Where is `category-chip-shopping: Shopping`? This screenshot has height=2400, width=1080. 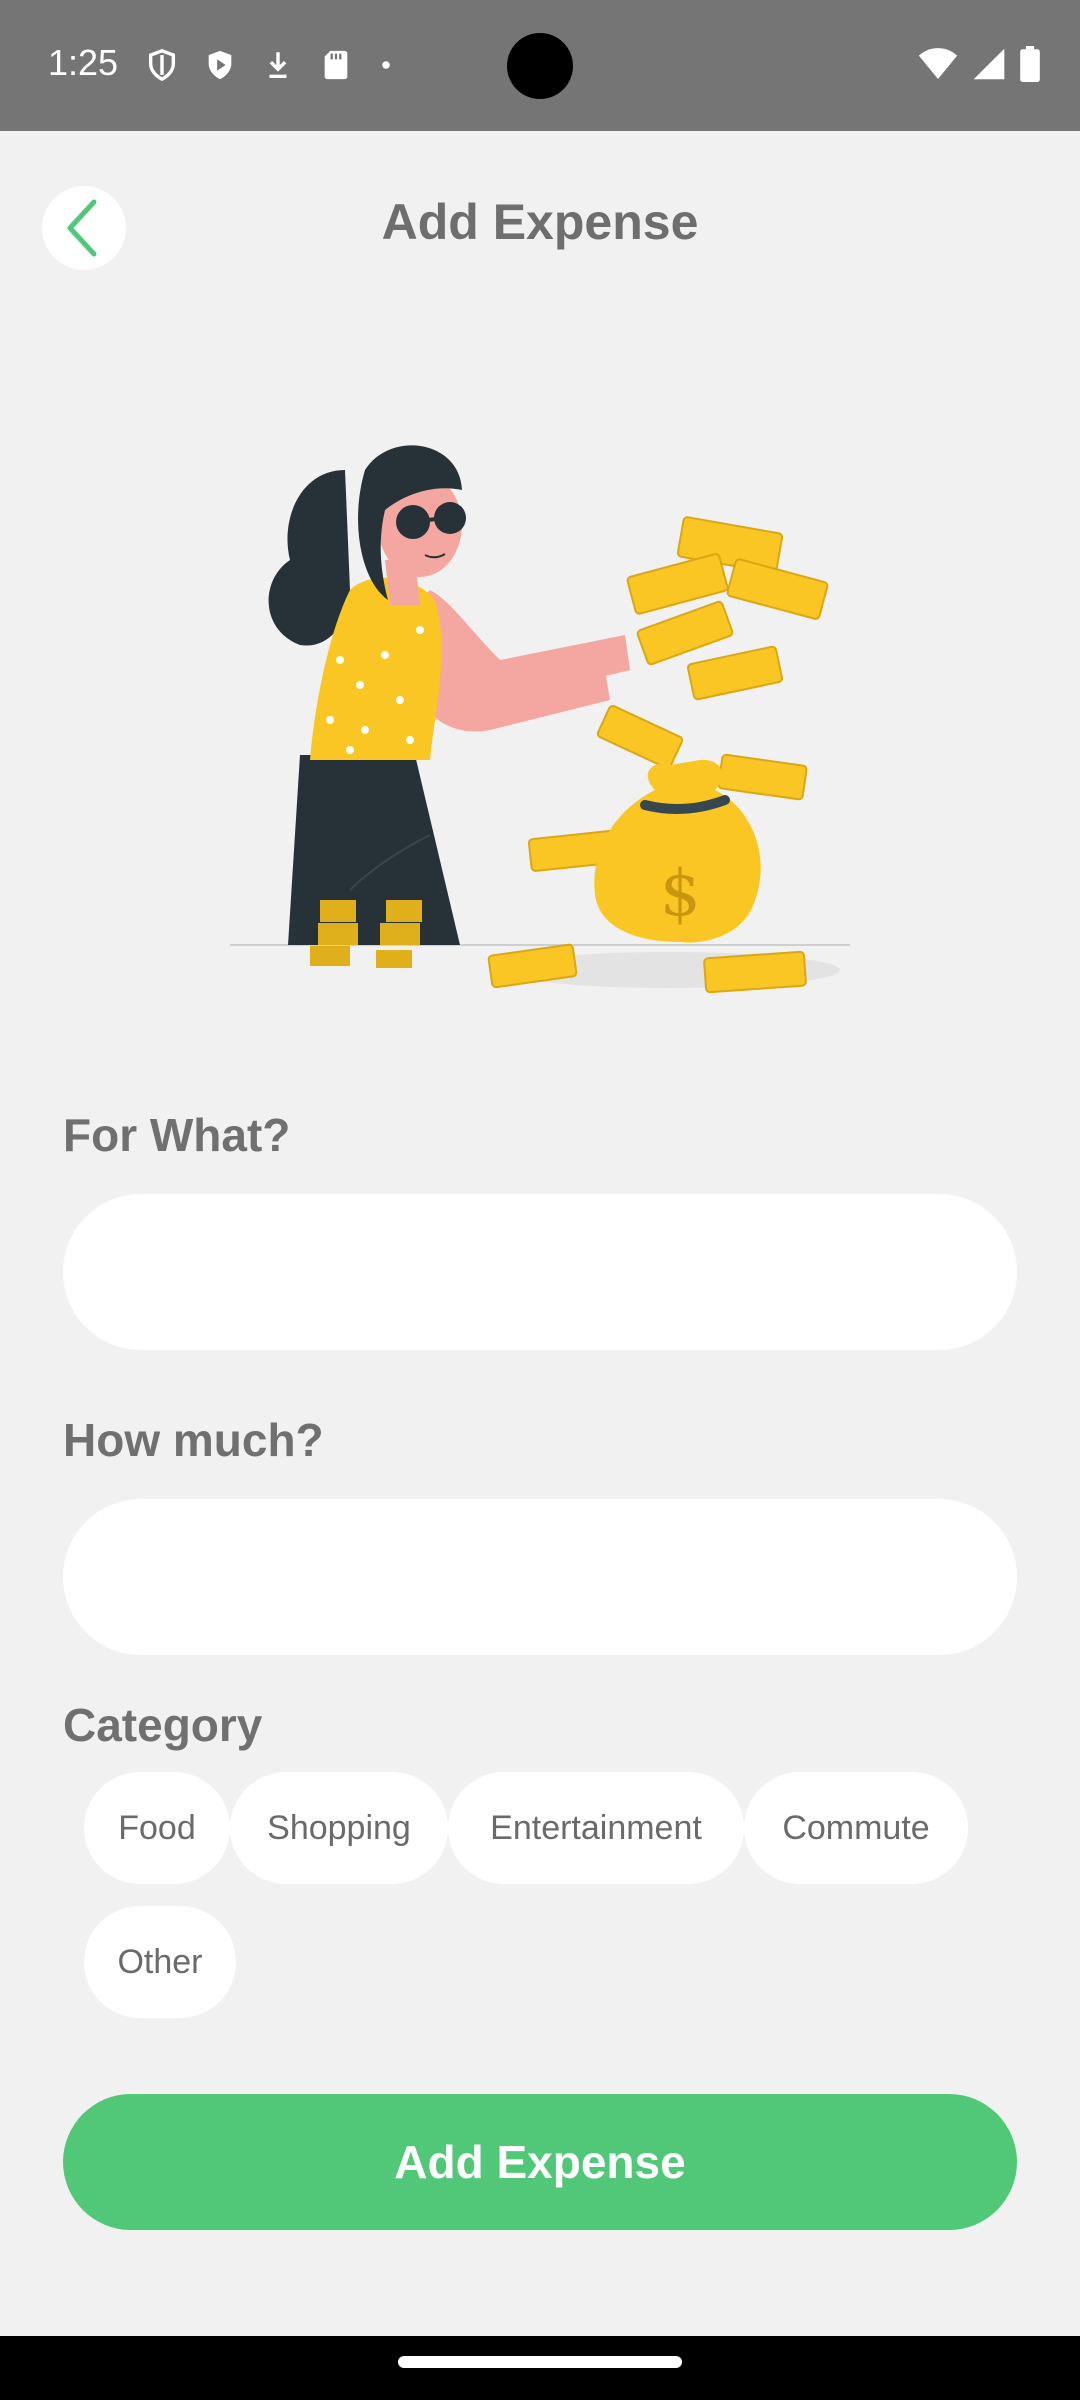
category-chip-shopping: Shopping is located at coordinates (339, 1828).